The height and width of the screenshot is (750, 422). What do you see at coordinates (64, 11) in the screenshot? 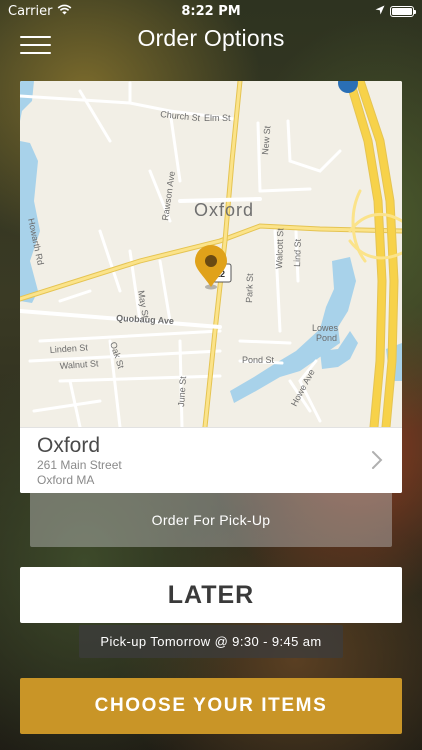
I see `wifi-icon` at bounding box center [64, 11].